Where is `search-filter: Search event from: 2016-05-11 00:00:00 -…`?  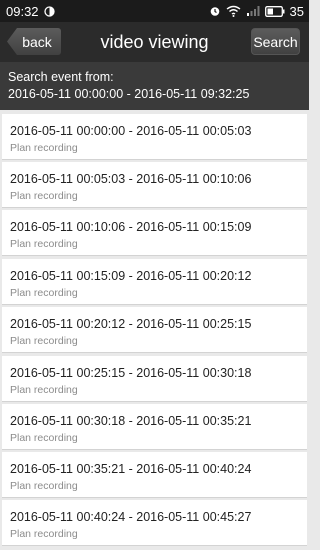 search-filter: Search event from: 2016-05-11 00:00:00 -… is located at coordinates (154, 86).